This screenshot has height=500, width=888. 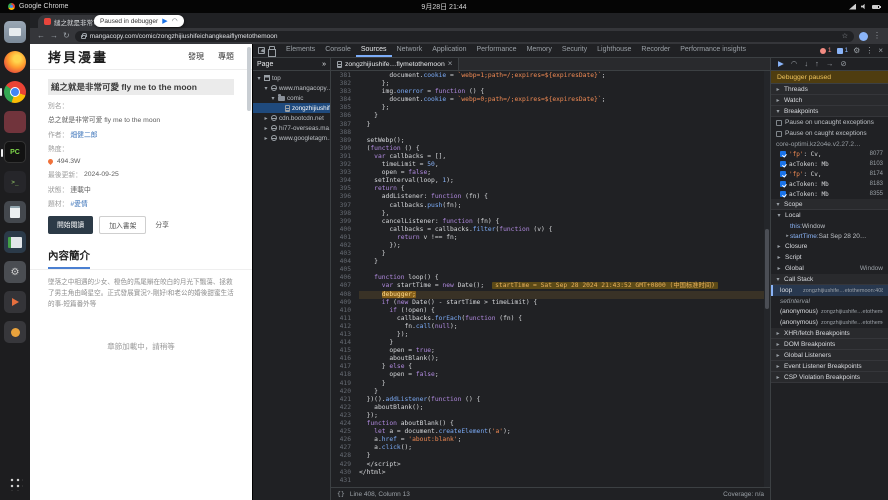 I want to click on read-button: 開始閱讀, so click(x=71, y=225).